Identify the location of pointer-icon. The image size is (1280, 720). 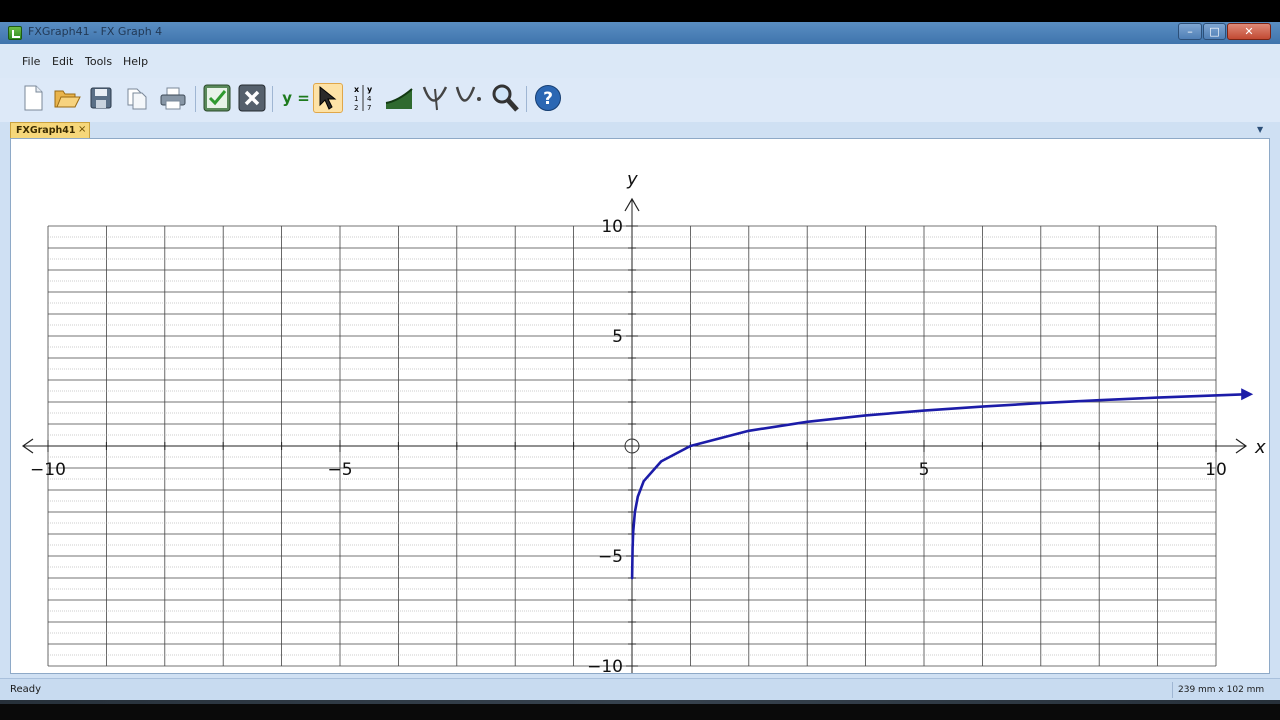
(328, 97).